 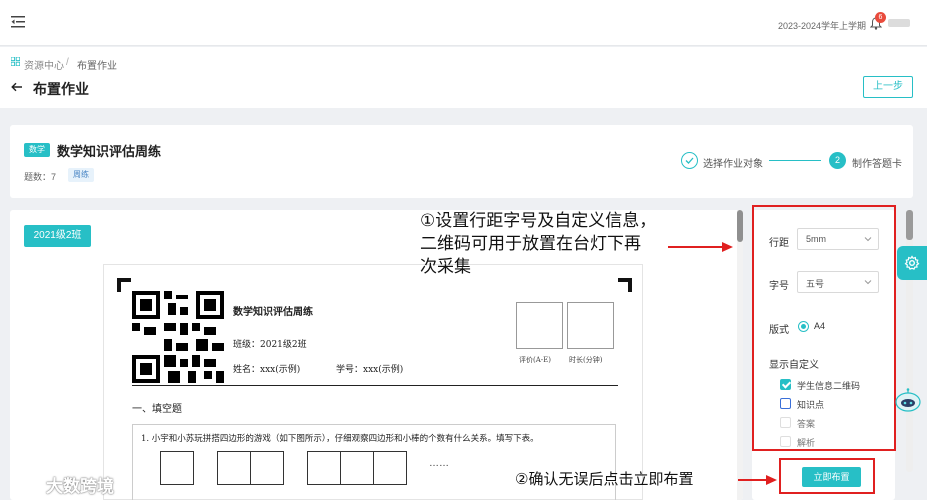 What do you see at coordinates (733, 164) in the screenshot?
I see `step-1-label: 选择作业对象` at bounding box center [733, 164].